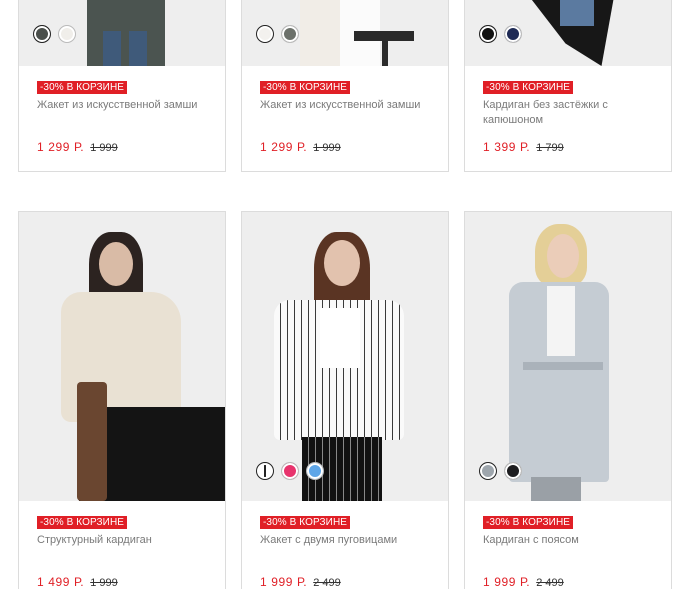 The height and width of the screenshot is (589, 687). What do you see at coordinates (568, 113) in the screenshot?
I see `product-title: Кардиган без застёжки с капюшоном` at bounding box center [568, 113].